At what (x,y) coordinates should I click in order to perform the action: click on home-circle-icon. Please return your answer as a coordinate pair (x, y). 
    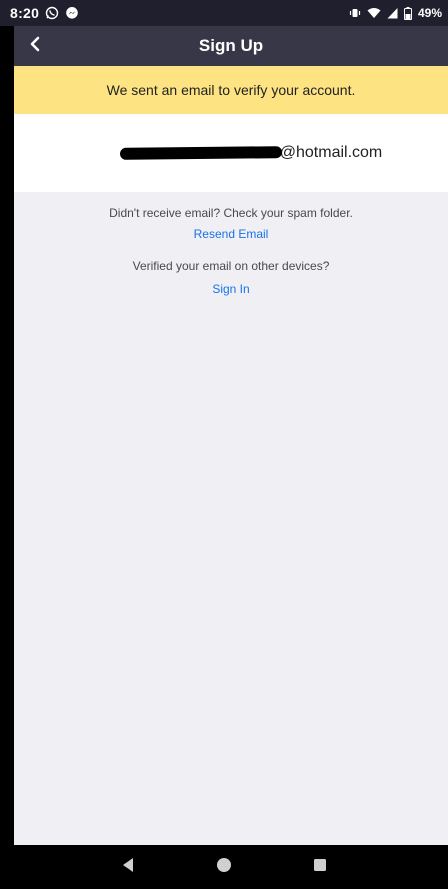
    Looking at the image, I should click on (224, 867).